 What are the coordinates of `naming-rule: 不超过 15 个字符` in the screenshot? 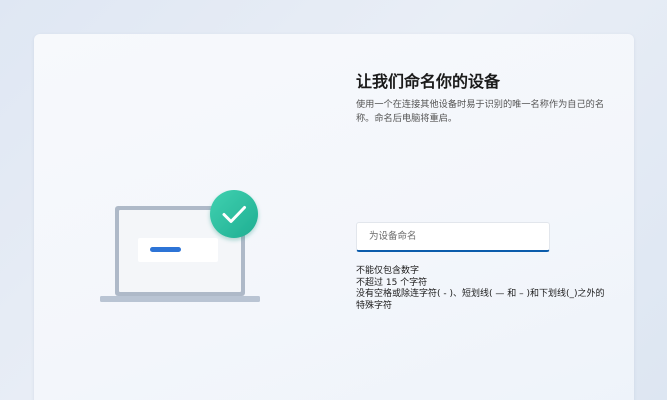 It's located at (392, 282).